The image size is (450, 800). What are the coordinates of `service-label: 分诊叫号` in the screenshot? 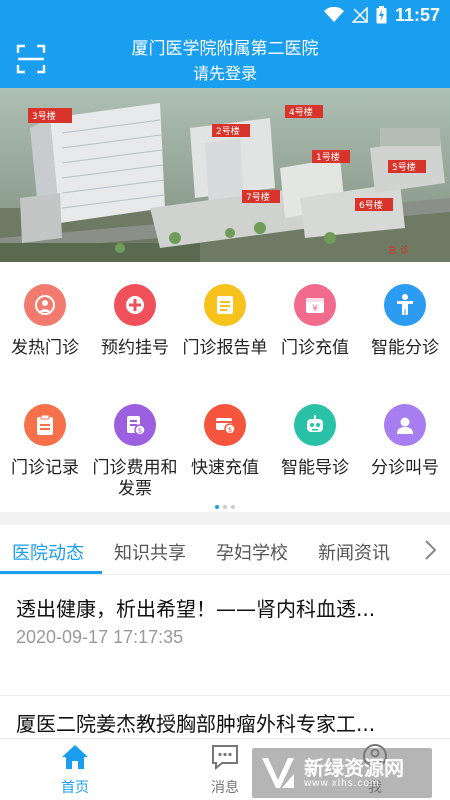 It's located at (405, 468).